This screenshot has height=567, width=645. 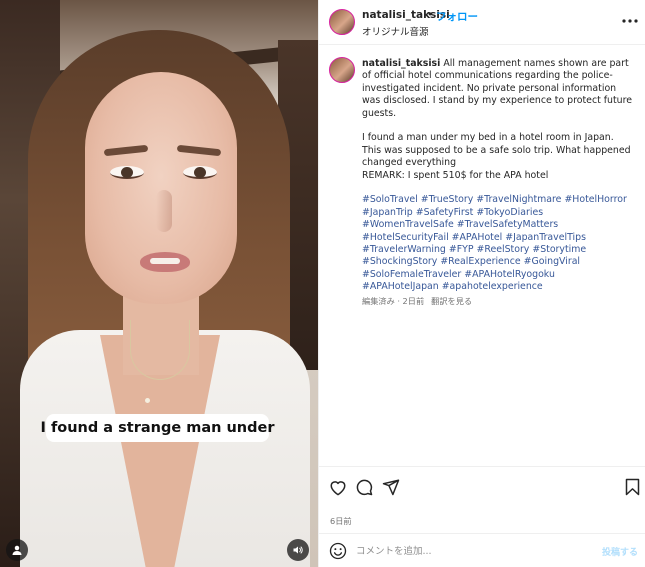 What do you see at coordinates (457, 16) in the screenshot?
I see `follow-button: フォロー` at bounding box center [457, 16].